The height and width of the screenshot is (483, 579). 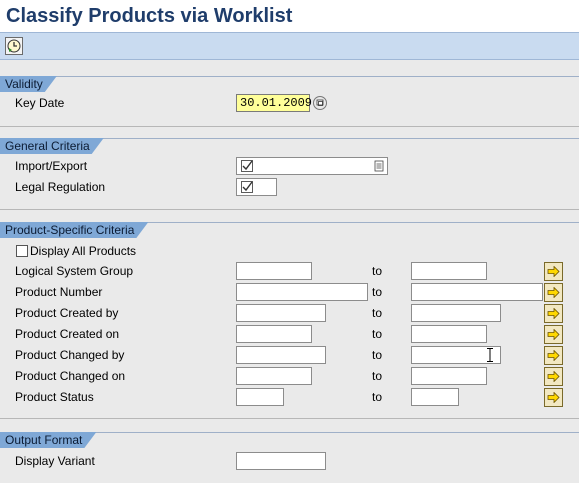 I want to click on calendar-button, so click(x=320, y=103).